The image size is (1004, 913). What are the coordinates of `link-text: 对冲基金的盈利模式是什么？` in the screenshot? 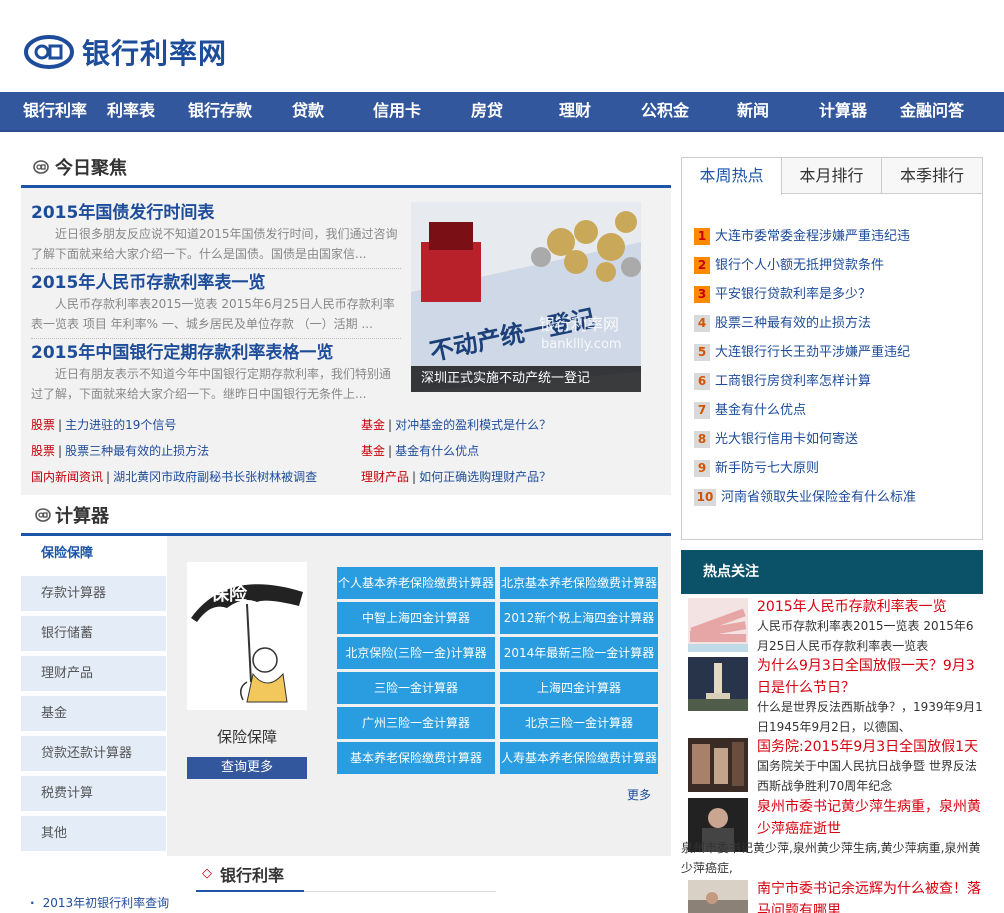 It's located at (473, 425).